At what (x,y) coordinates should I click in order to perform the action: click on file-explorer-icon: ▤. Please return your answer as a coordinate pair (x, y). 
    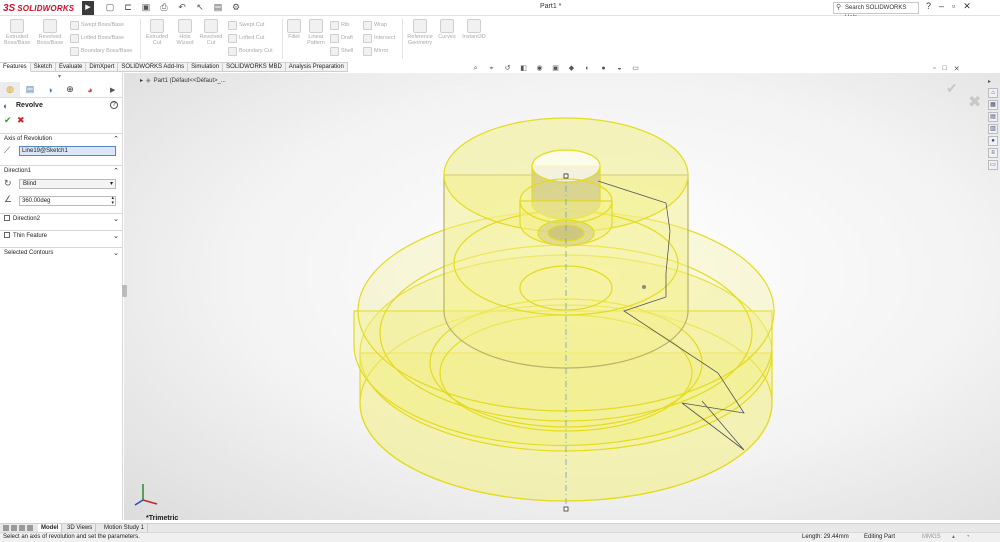
    Looking at the image, I should click on (993, 117).